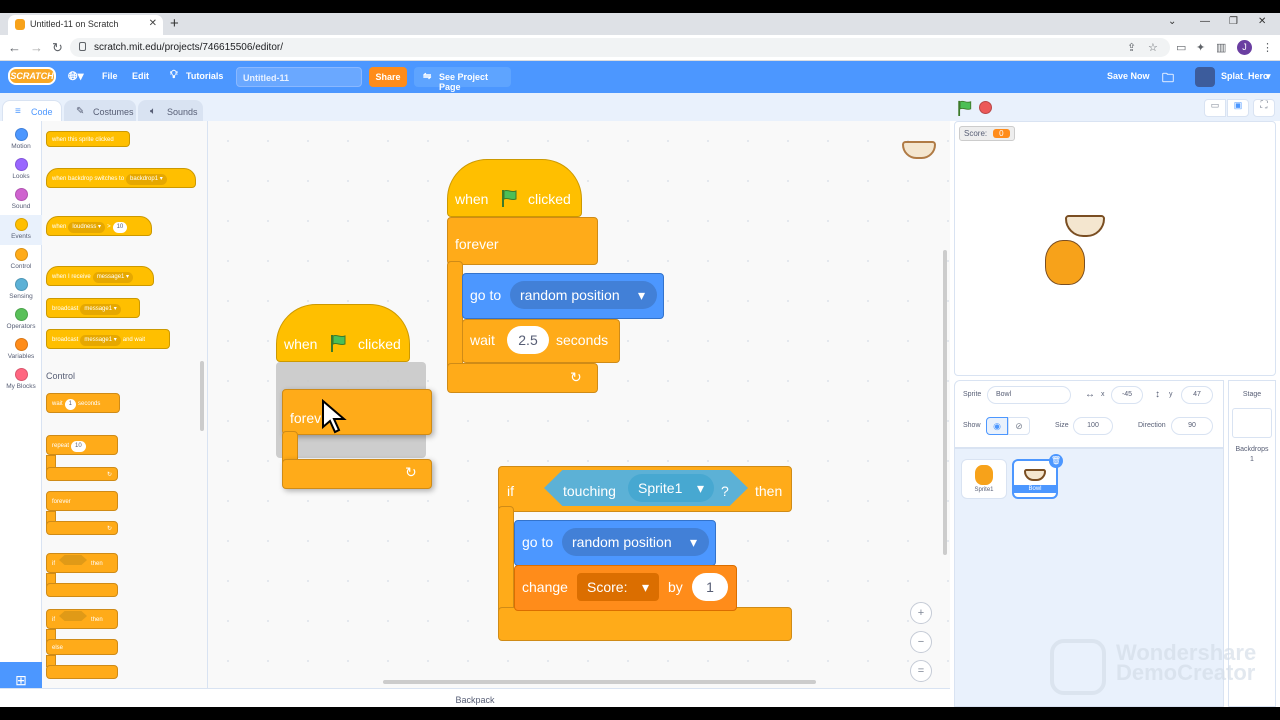 Image resolution: width=1280 pixels, height=720 pixels. I want to click on show-eye-icon: ◉, so click(997, 426).